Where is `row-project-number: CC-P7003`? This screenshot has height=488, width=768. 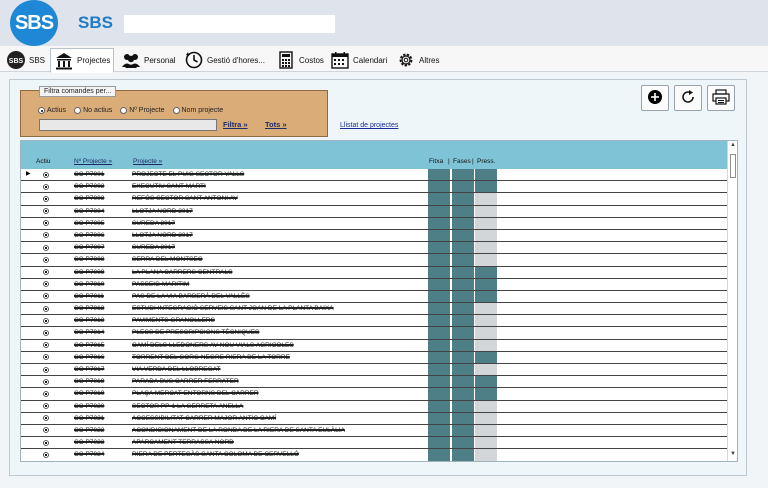 row-project-number: CC-P7003 is located at coordinates (89, 198).